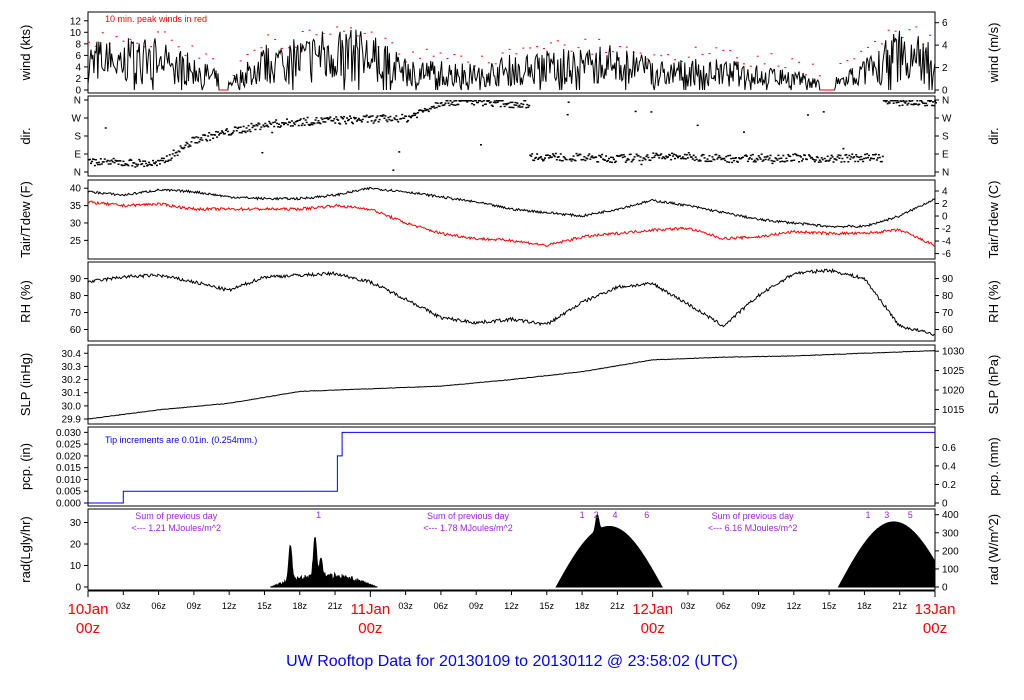  I want to click on tick-label: 80, so click(948, 296).